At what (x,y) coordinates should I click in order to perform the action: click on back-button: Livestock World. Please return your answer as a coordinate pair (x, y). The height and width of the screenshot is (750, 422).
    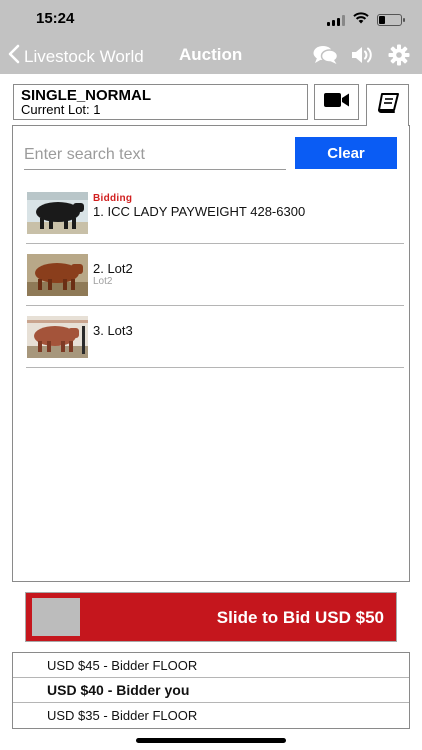
    Looking at the image, I should click on (76, 56).